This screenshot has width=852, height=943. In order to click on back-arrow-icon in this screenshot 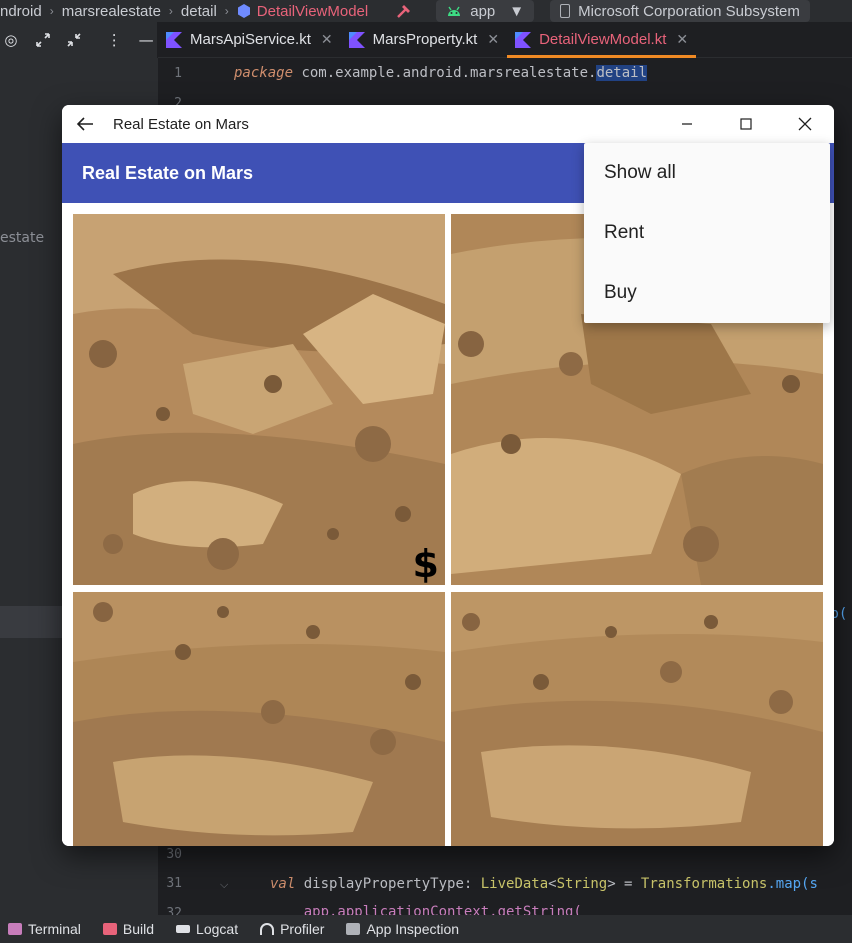, I will do `click(85, 124)`.